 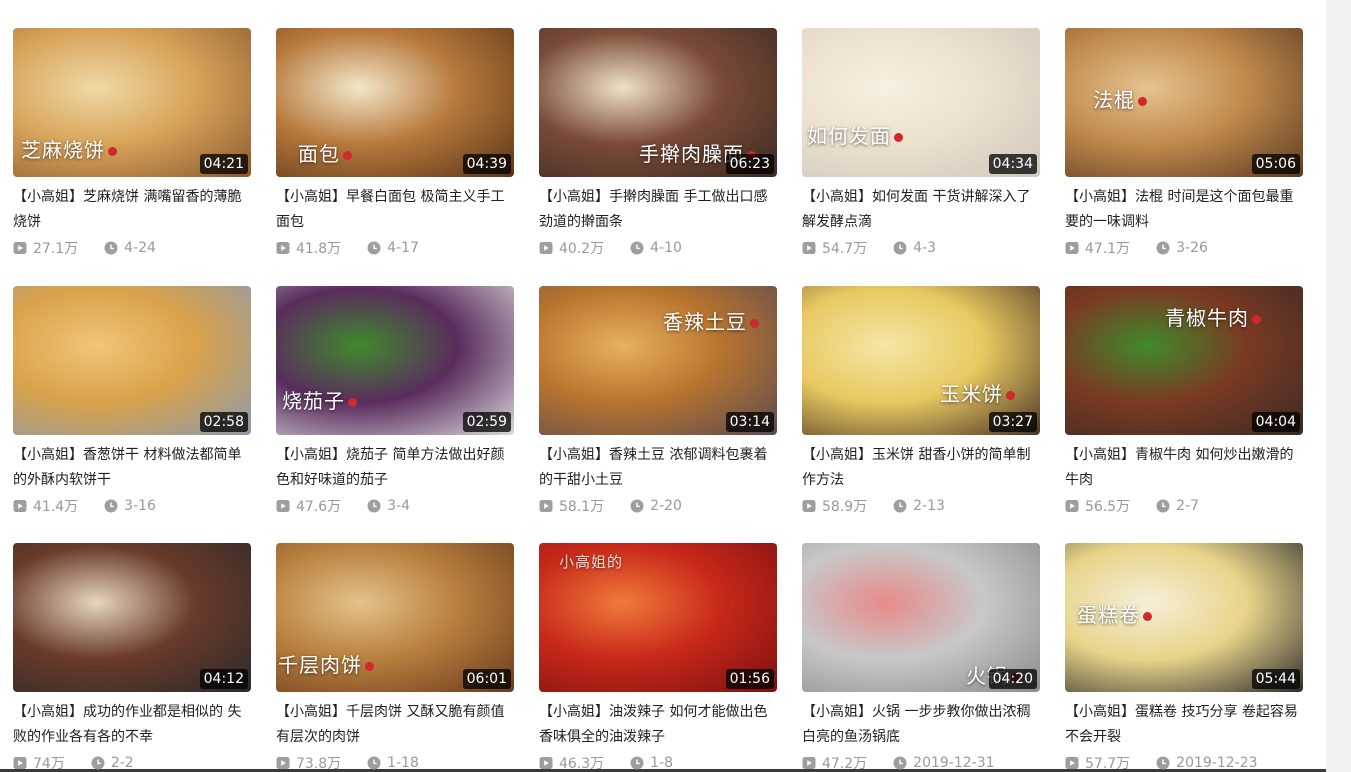 I want to click on video-card: 如何发面 04:34 【小高姐】如何发面 干货讲解深入了解发酵点滴 54.7万 4-3, so click(x=921, y=157).